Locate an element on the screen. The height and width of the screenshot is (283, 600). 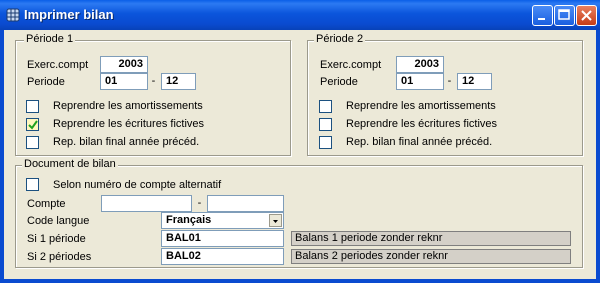
period1-reprendre-amortissements-checkbox is located at coordinates (32, 106).